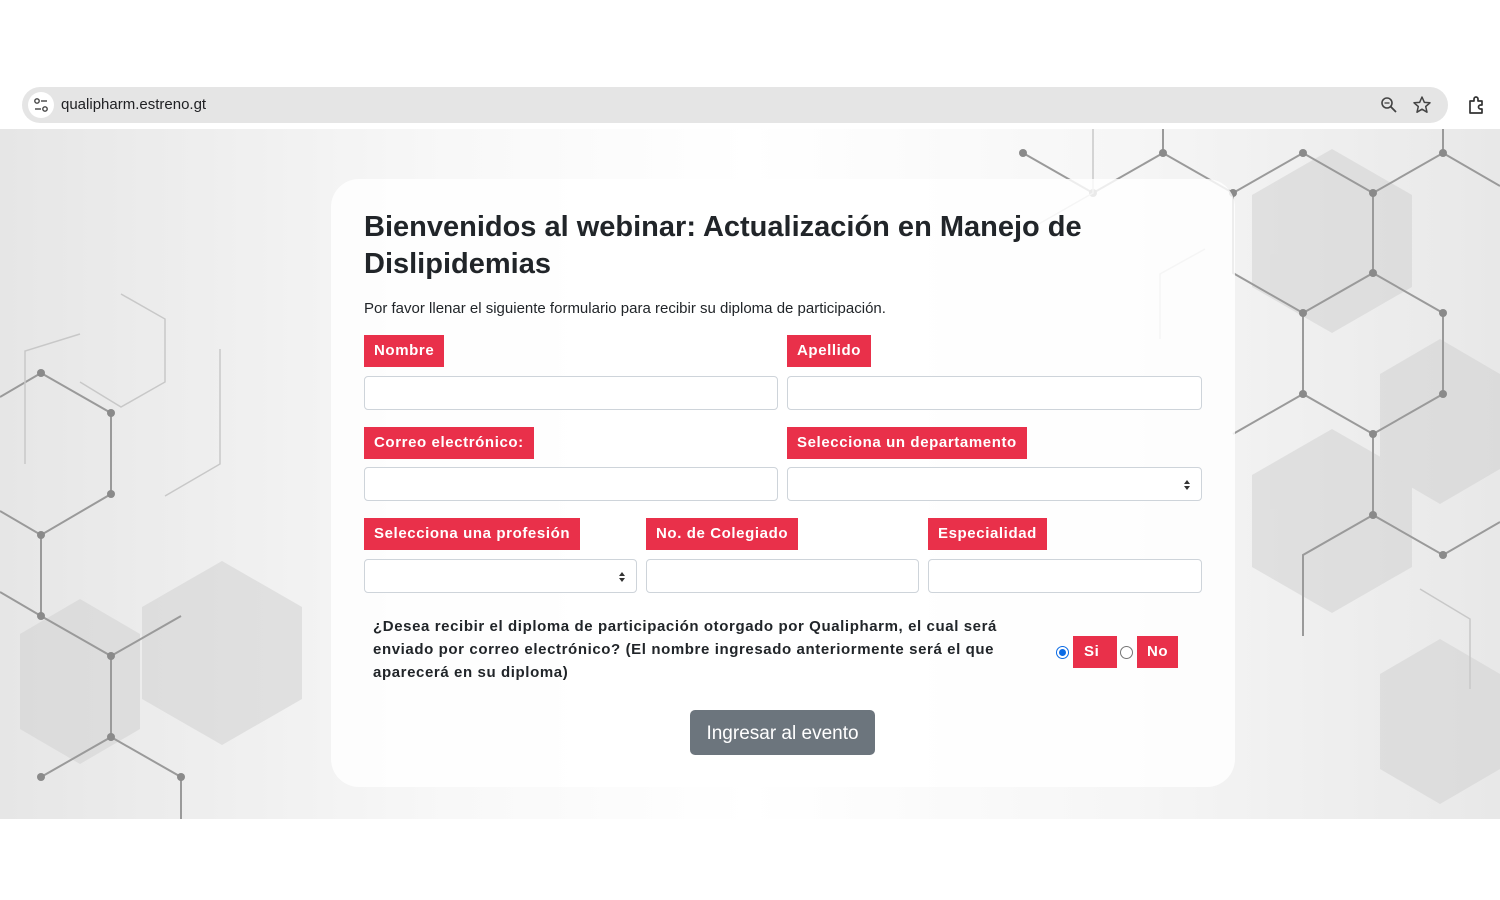  What do you see at coordinates (994, 393) in the screenshot?
I see `apellido-input` at bounding box center [994, 393].